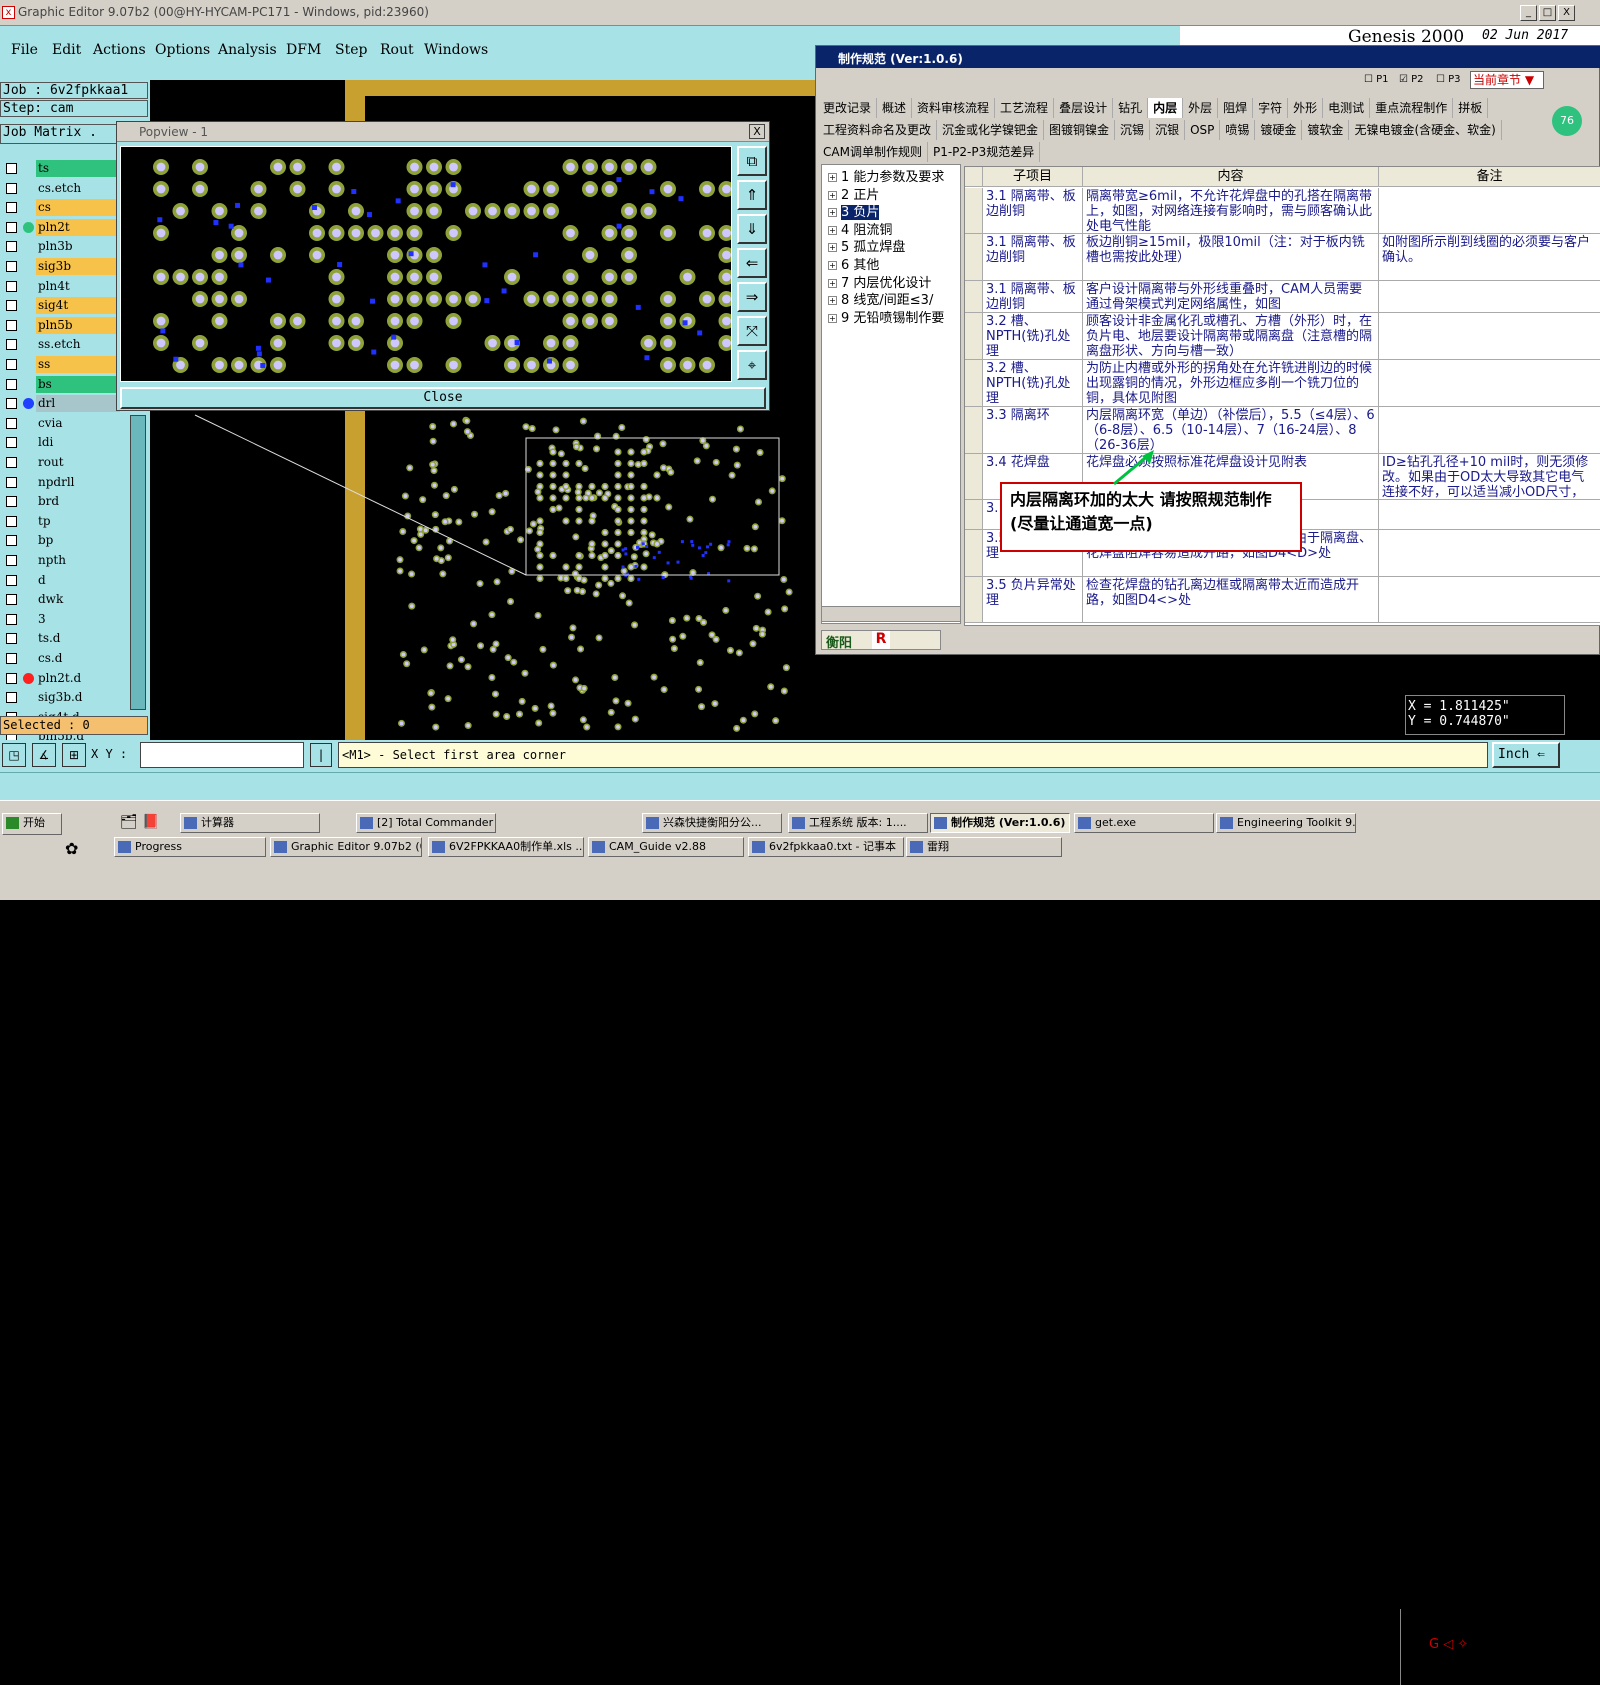  What do you see at coordinates (1033, 383) in the screenshot?
I see `table-cell: 3.2 槽、NPTH(铣)孔处理` at bounding box center [1033, 383].